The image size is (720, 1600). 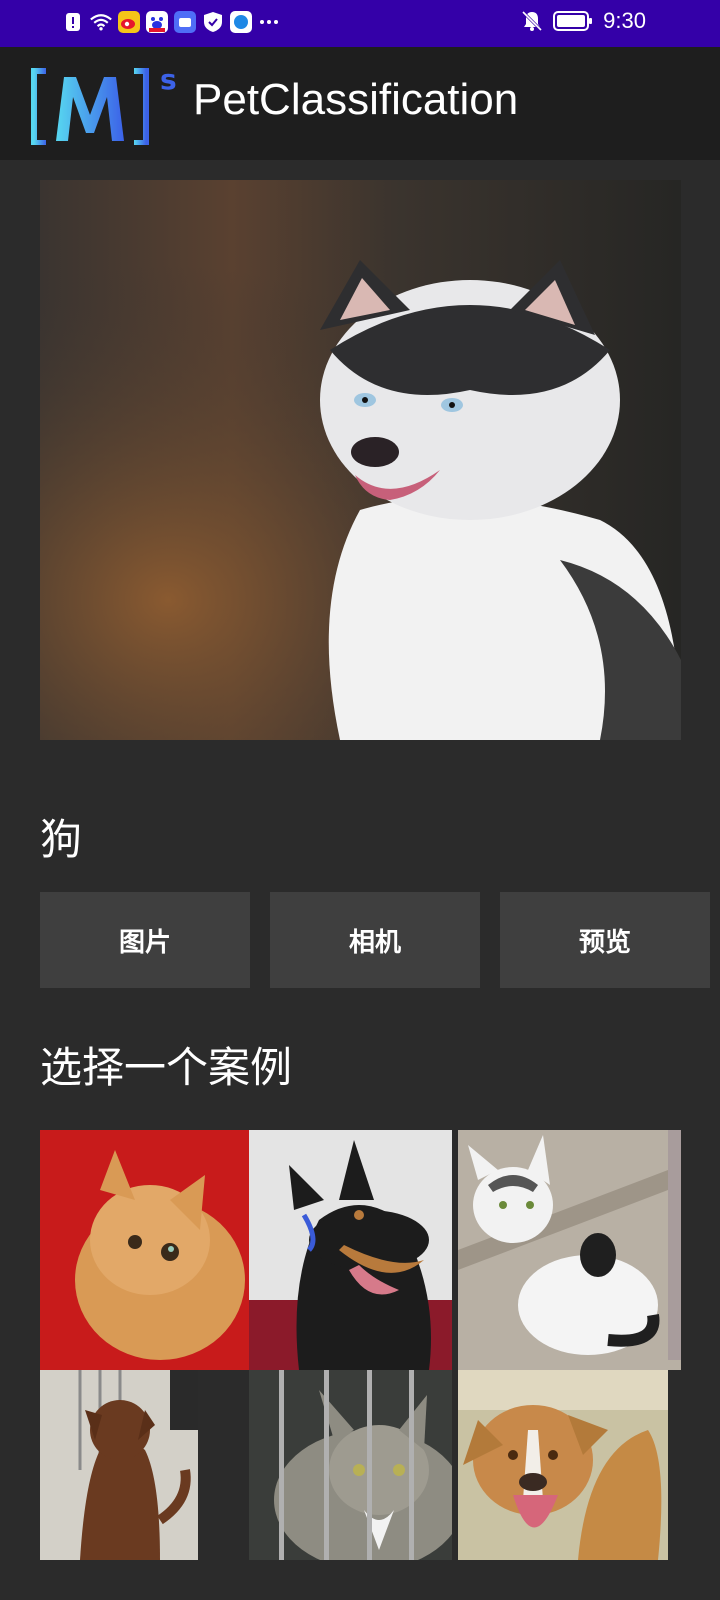 I want to click on battery-icon, so click(x=573, y=21).